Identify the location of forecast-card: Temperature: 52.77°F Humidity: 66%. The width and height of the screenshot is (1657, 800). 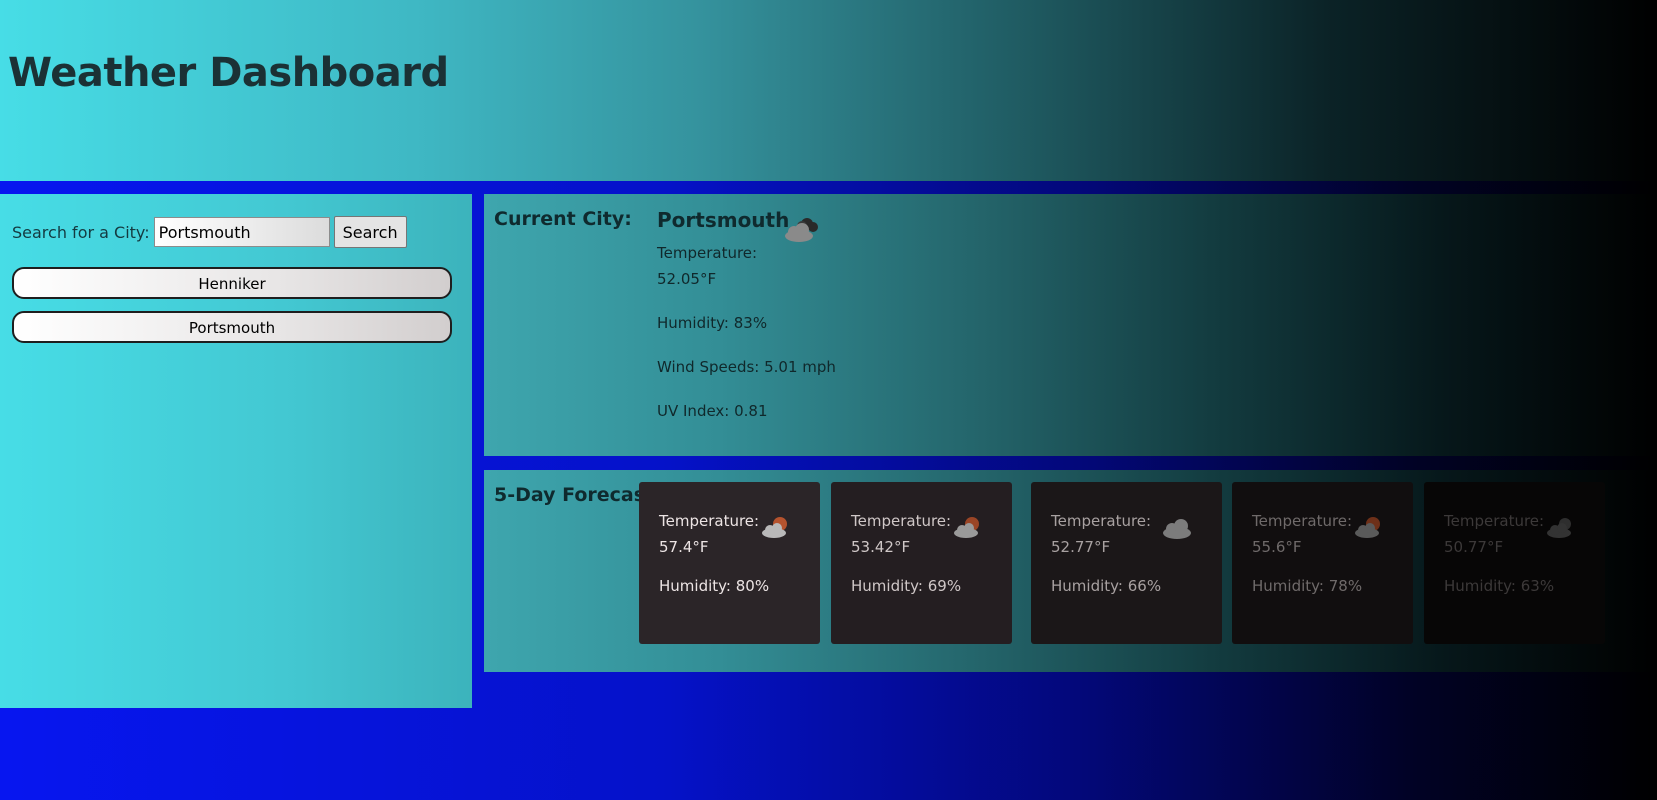
(1126, 563).